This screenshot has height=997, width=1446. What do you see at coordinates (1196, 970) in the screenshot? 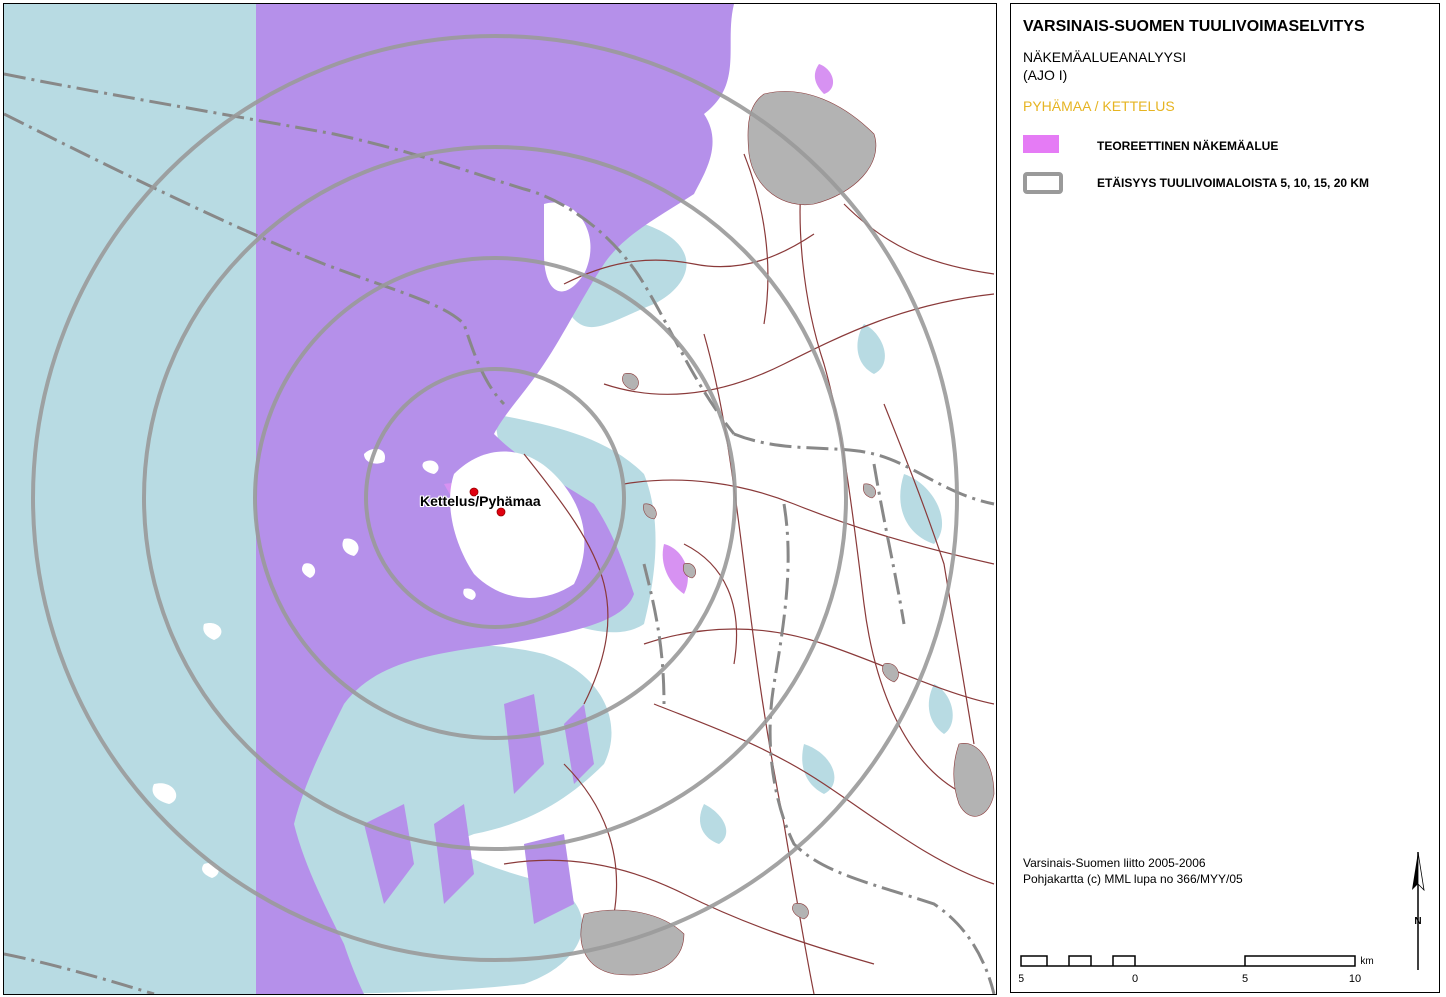
I see `scale-bar: 5 0 5 10 km` at bounding box center [1196, 970].